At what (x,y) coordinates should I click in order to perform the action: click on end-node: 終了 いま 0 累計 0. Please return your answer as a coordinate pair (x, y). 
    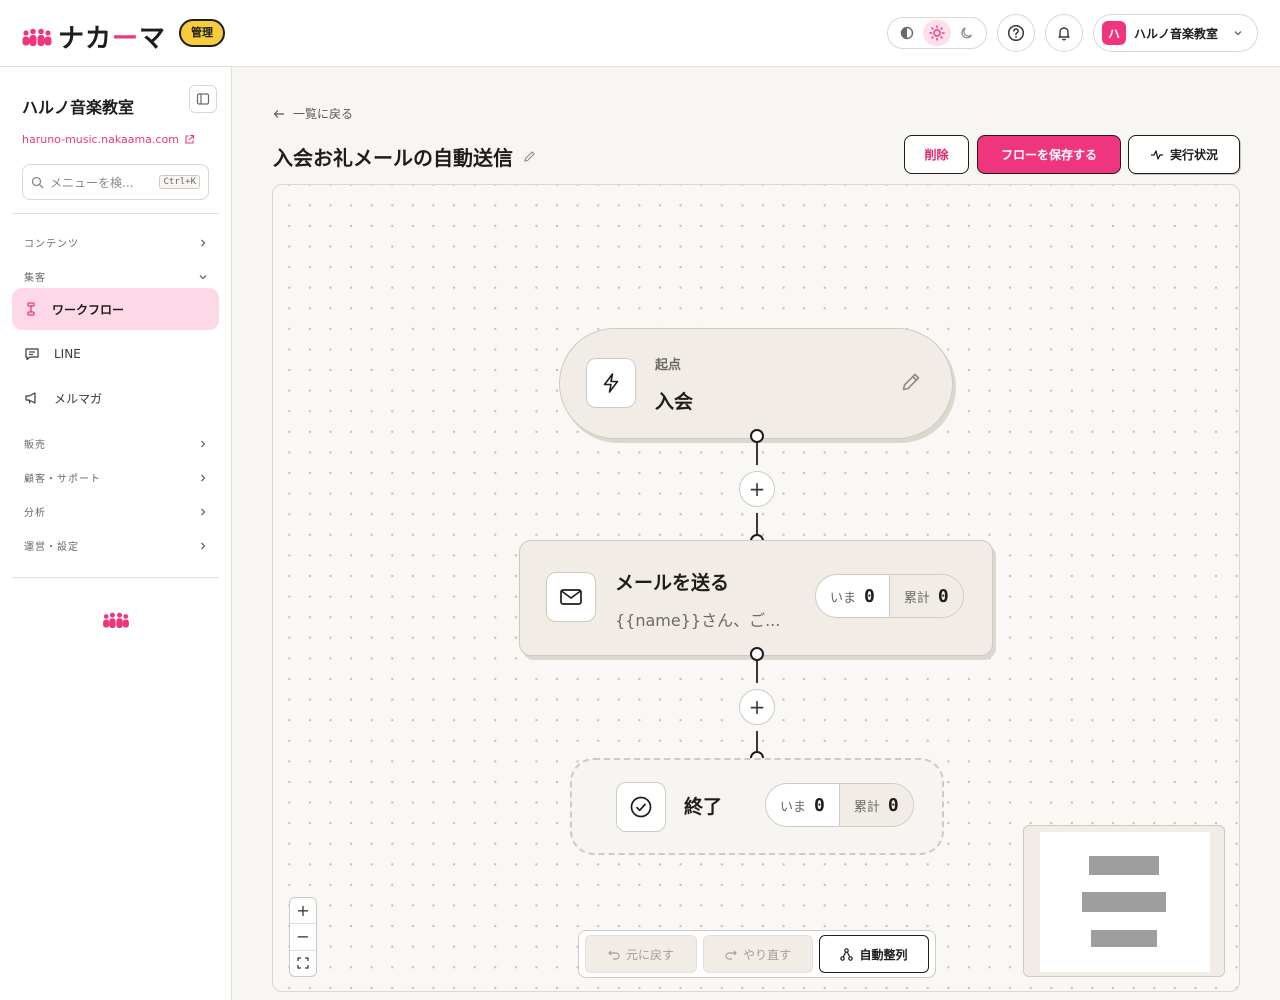
    Looking at the image, I should click on (757, 806).